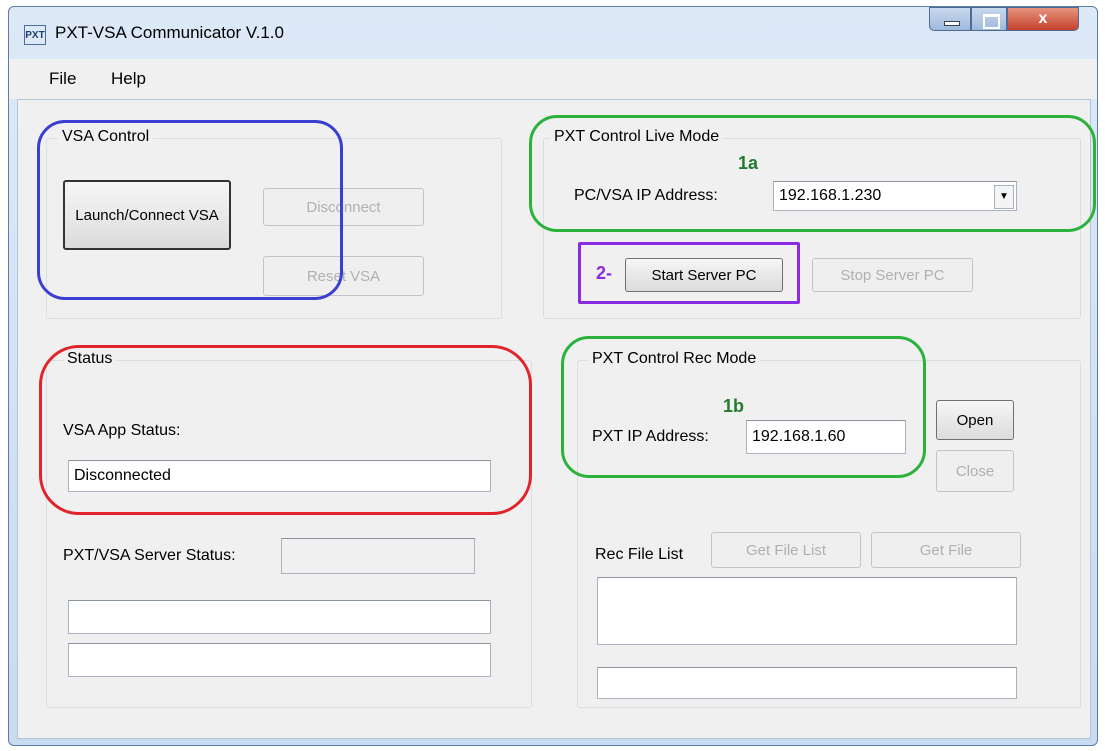 This screenshot has height=751, width=1105. I want to click on app-icon: PXT, so click(35, 35).